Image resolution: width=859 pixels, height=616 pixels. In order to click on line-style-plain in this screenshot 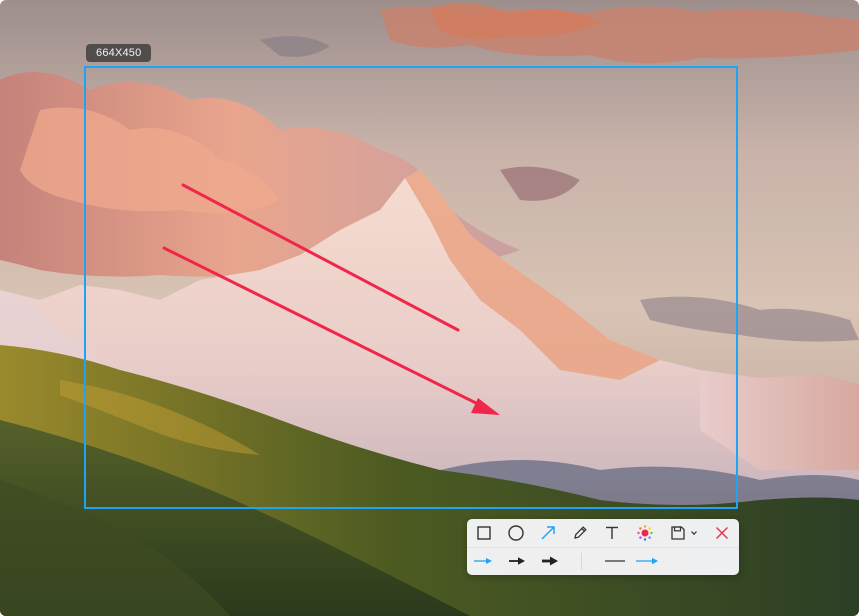, I will do `click(615, 561)`.